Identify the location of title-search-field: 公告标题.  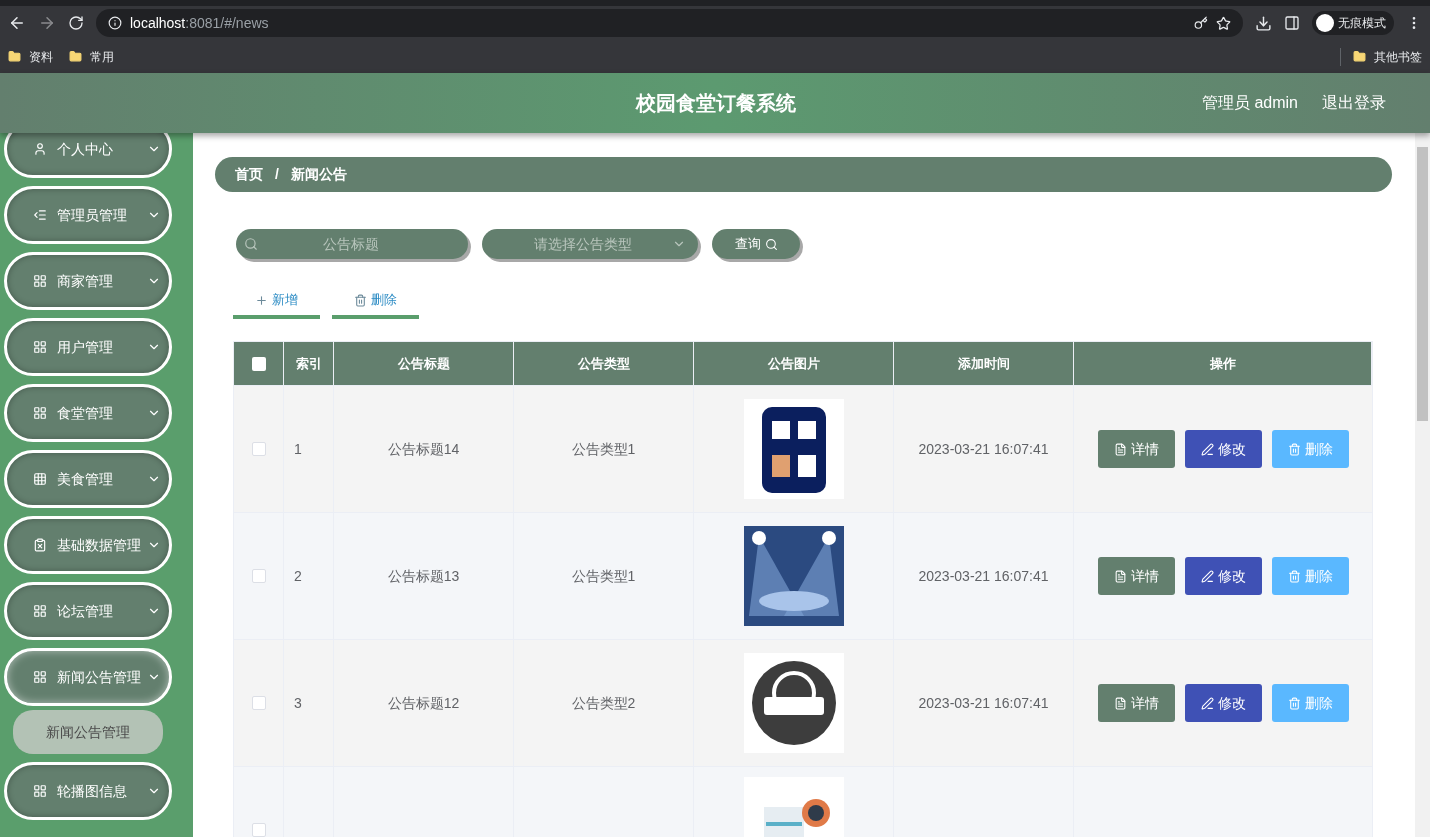
(352, 244).